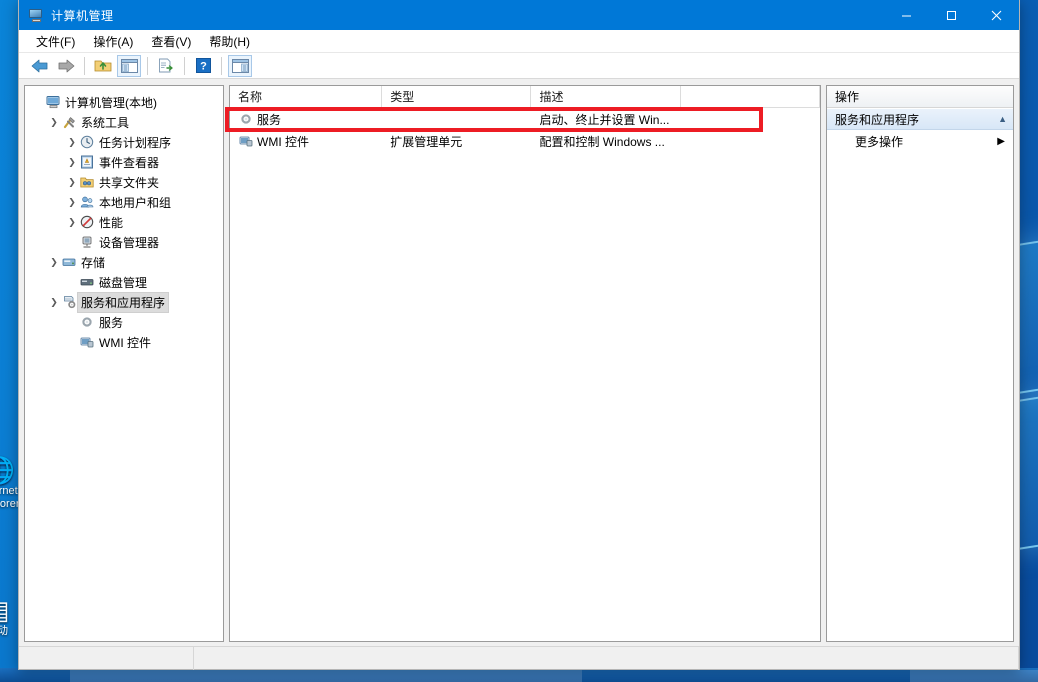 This screenshot has width=1038, height=682. Describe the element at coordinates (36, 15) in the screenshot. I see `computer-management-icon` at that location.